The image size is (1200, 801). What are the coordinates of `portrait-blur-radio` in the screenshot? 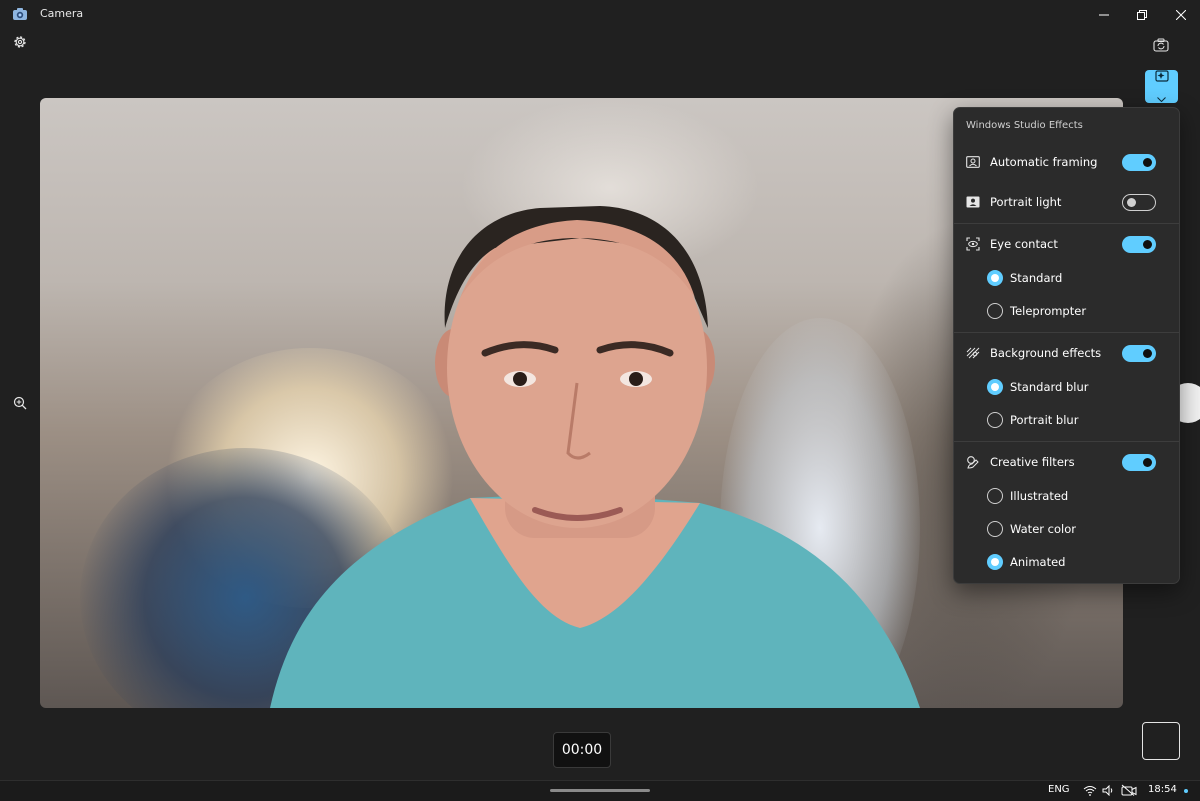 It's located at (995, 420).